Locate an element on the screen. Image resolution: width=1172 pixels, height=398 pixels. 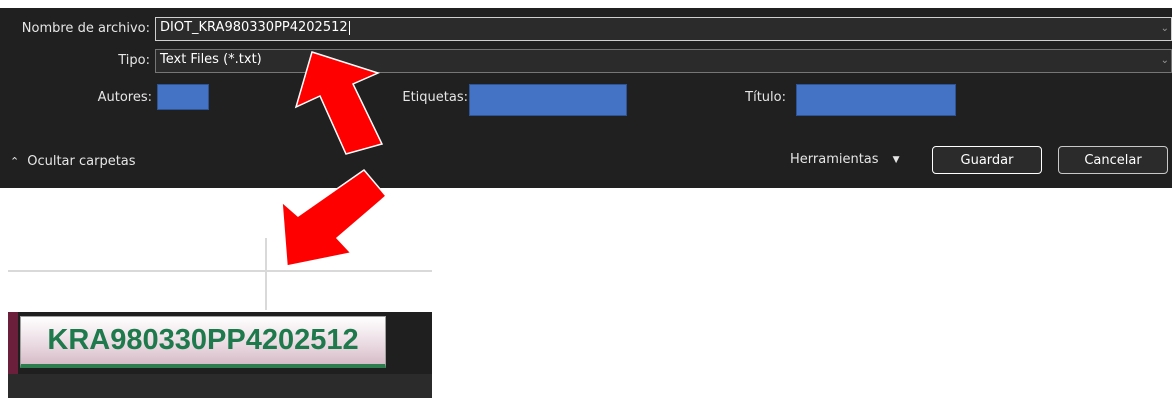
arrow-down-to-sheet-tab is located at coordinates (334, 217).